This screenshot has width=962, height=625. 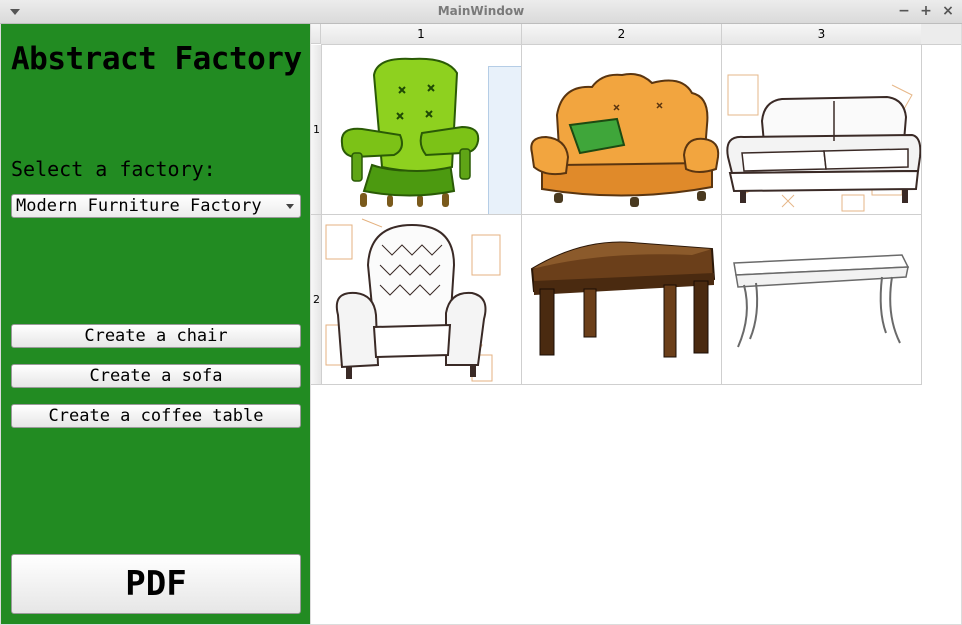 What do you see at coordinates (625, 140) in the screenshot?
I see `orange-sofa-image` at bounding box center [625, 140].